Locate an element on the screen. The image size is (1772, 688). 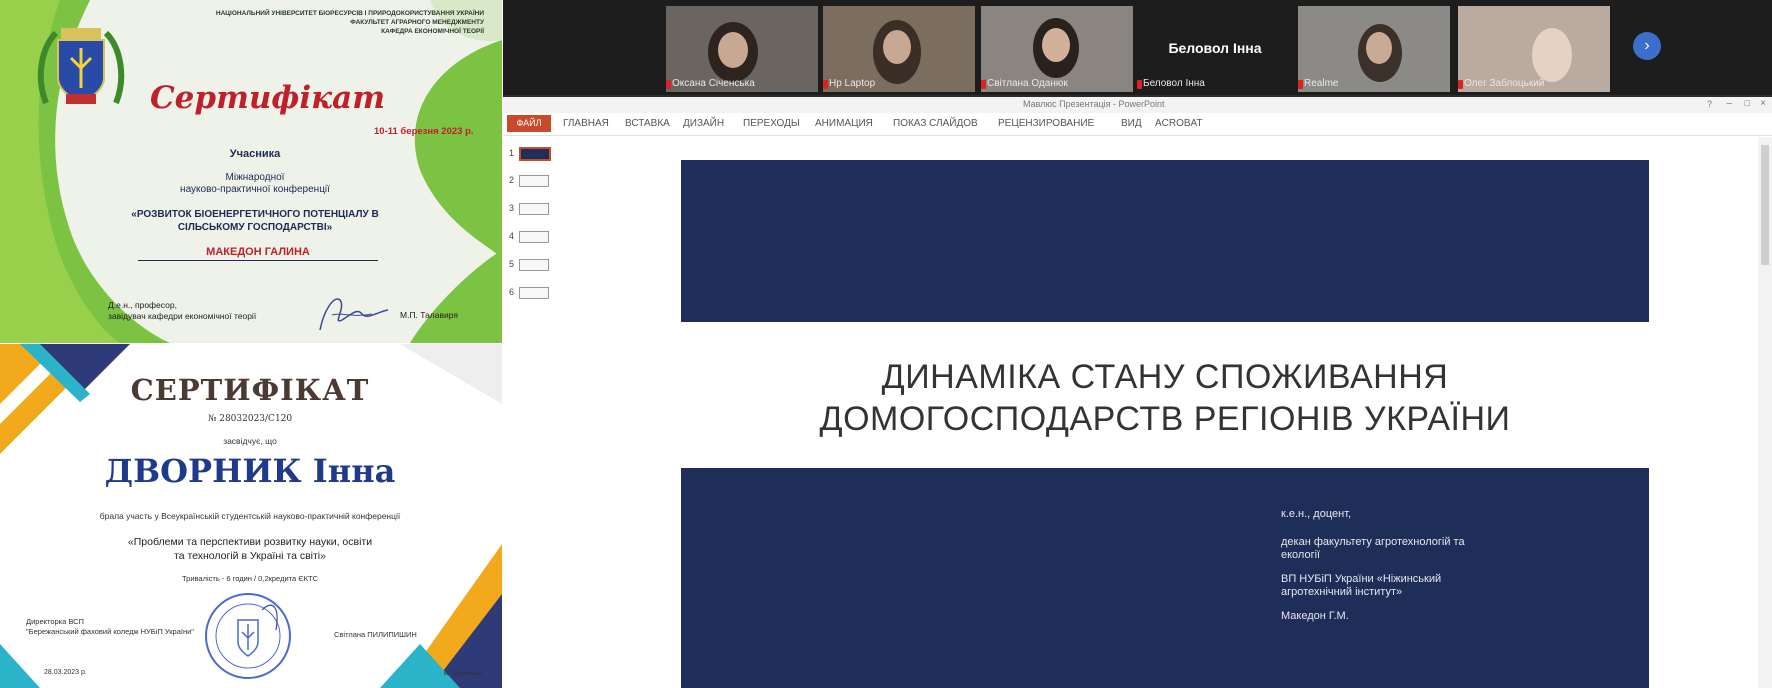
slide-author-position-line1: декан факультету агротехнологій та is located at coordinates (1373, 542).